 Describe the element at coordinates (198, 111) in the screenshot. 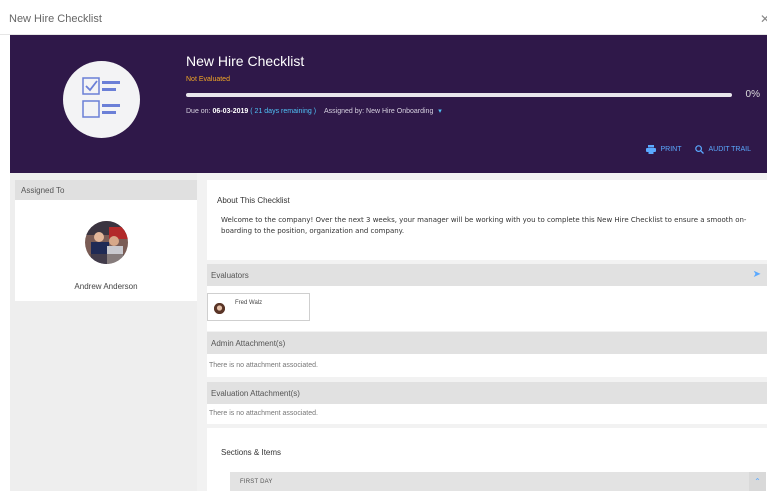

I see `due-prefix: Due on:` at that location.